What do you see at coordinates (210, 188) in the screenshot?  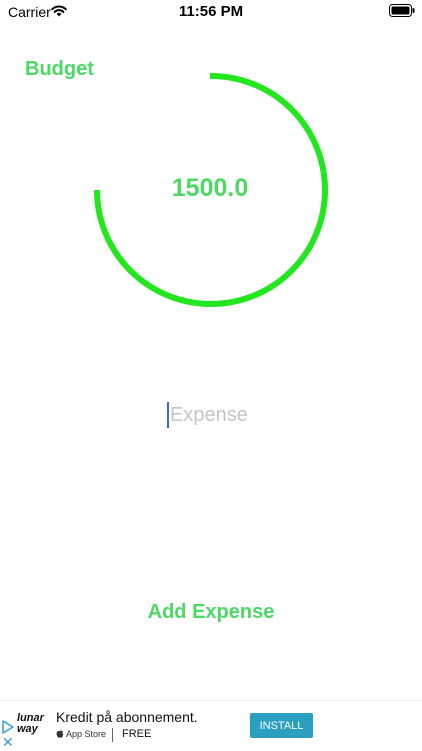 I see `budget-amount: 1500.0` at bounding box center [210, 188].